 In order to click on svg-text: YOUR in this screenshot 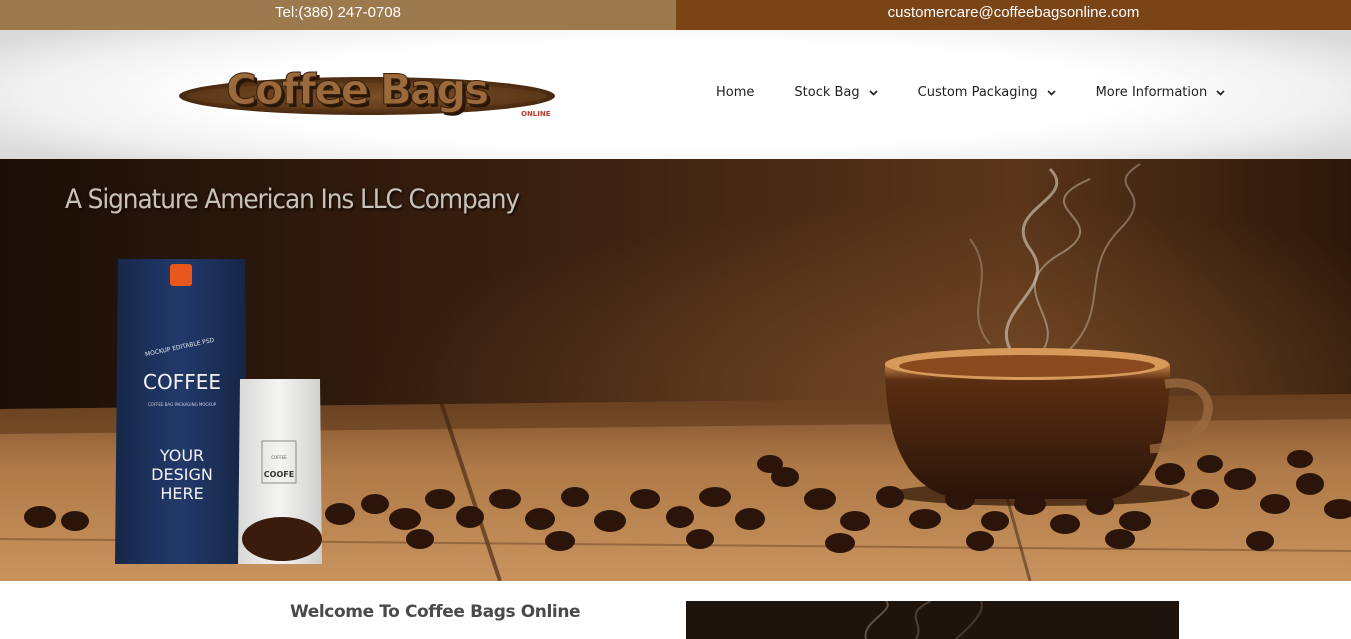, I will do `click(181, 455)`.